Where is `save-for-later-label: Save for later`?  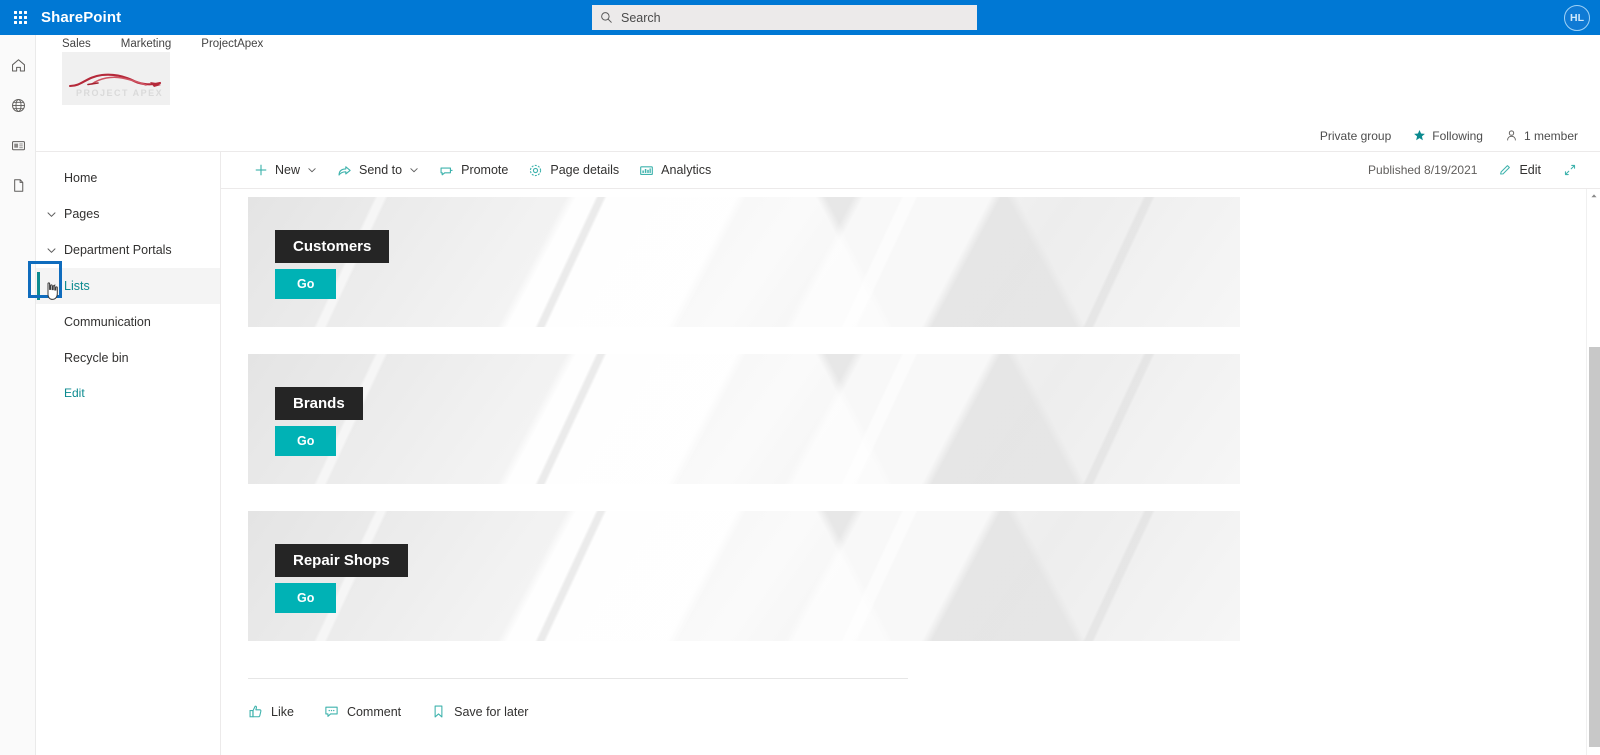
save-for-later-label: Save for later is located at coordinates (491, 711).